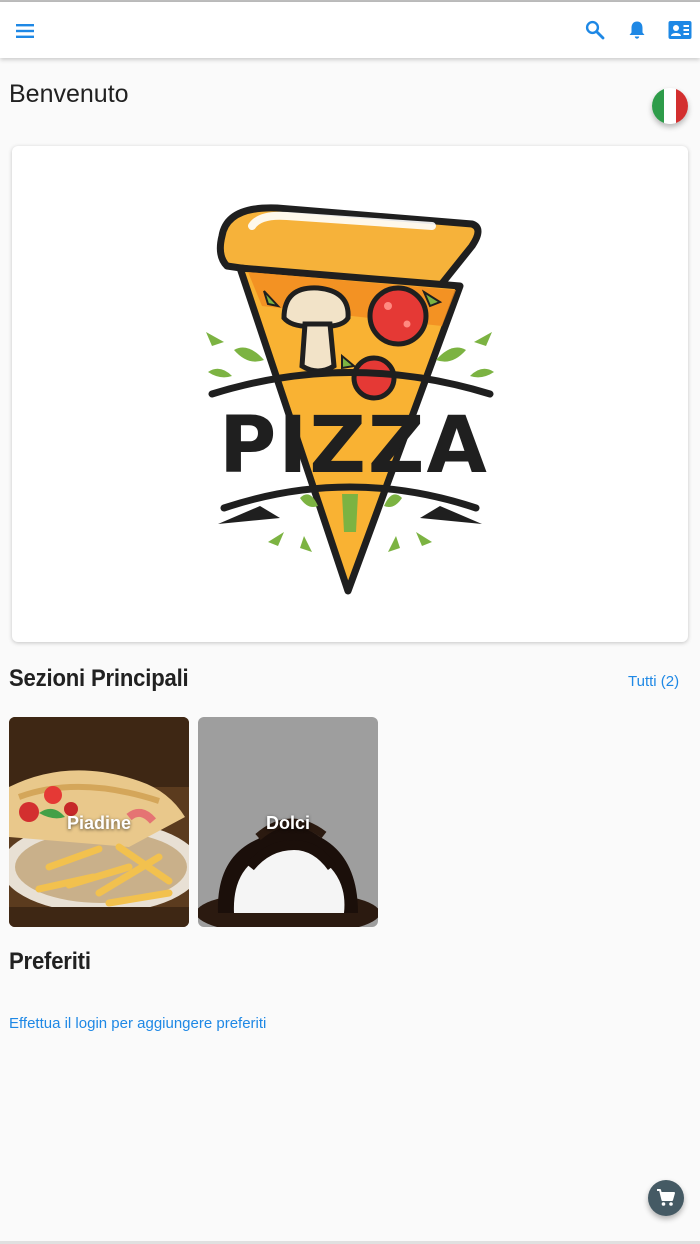 This screenshot has width=700, height=1244. What do you see at coordinates (99, 678) in the screenshot?
I see `main-sections-title: Sezioni Principali` at bounding box center [99, 678].